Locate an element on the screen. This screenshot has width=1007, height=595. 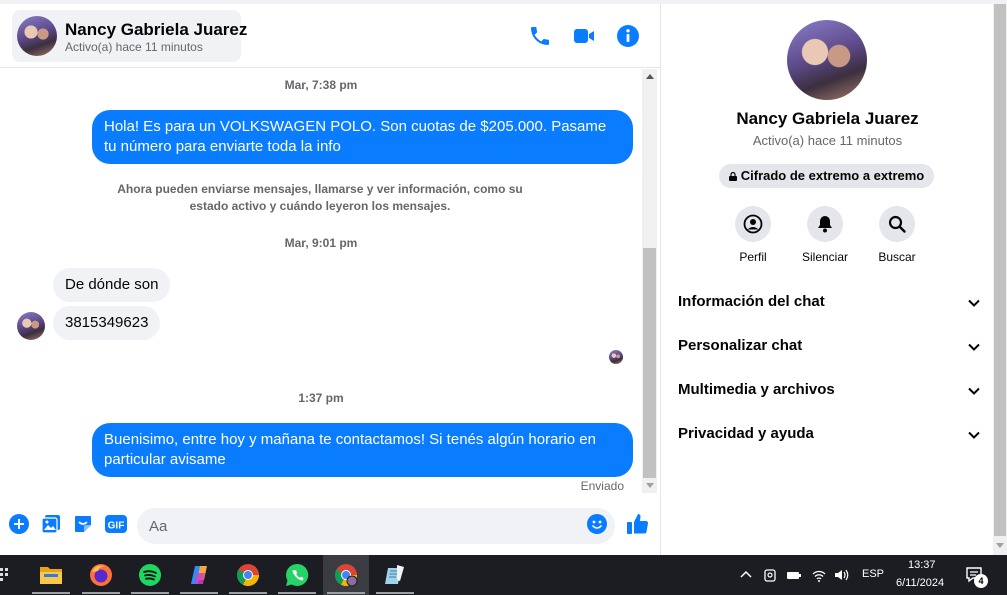
timestamp: Mar, 7:38 pm is located at coordinates (321, 85).